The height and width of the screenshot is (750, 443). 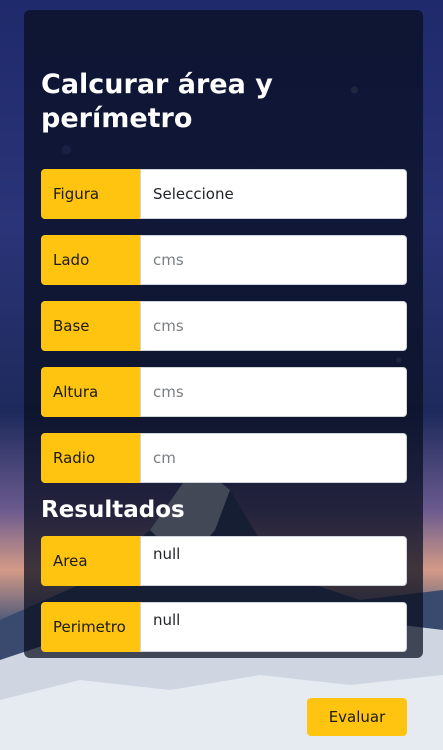 What do you see at coordinates (273, 326) in the screenshot?
I see `base-input` at bounding box center [273, 326].